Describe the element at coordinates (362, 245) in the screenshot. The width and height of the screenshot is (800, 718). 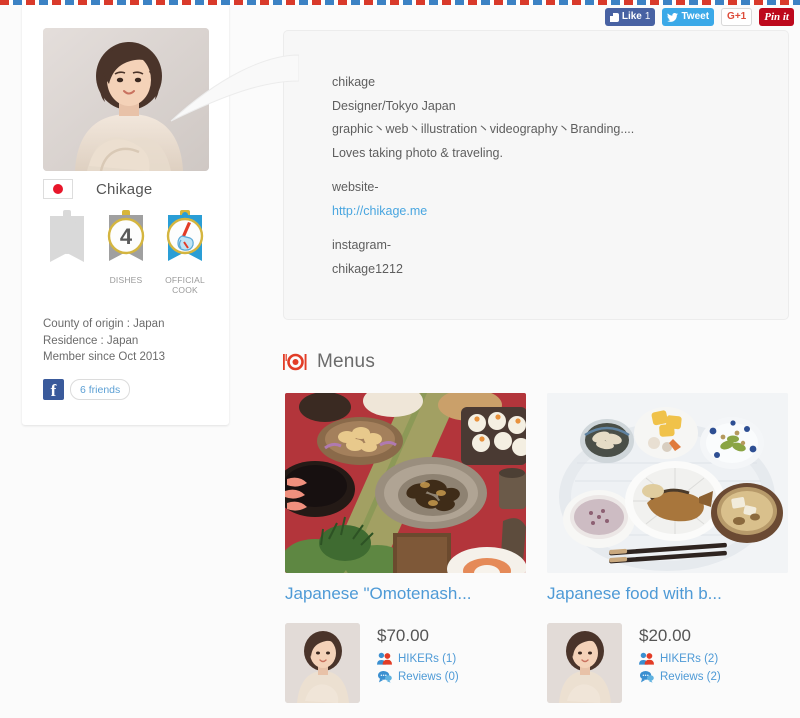
I see `bio-instagram-label: instagram-` at that location.